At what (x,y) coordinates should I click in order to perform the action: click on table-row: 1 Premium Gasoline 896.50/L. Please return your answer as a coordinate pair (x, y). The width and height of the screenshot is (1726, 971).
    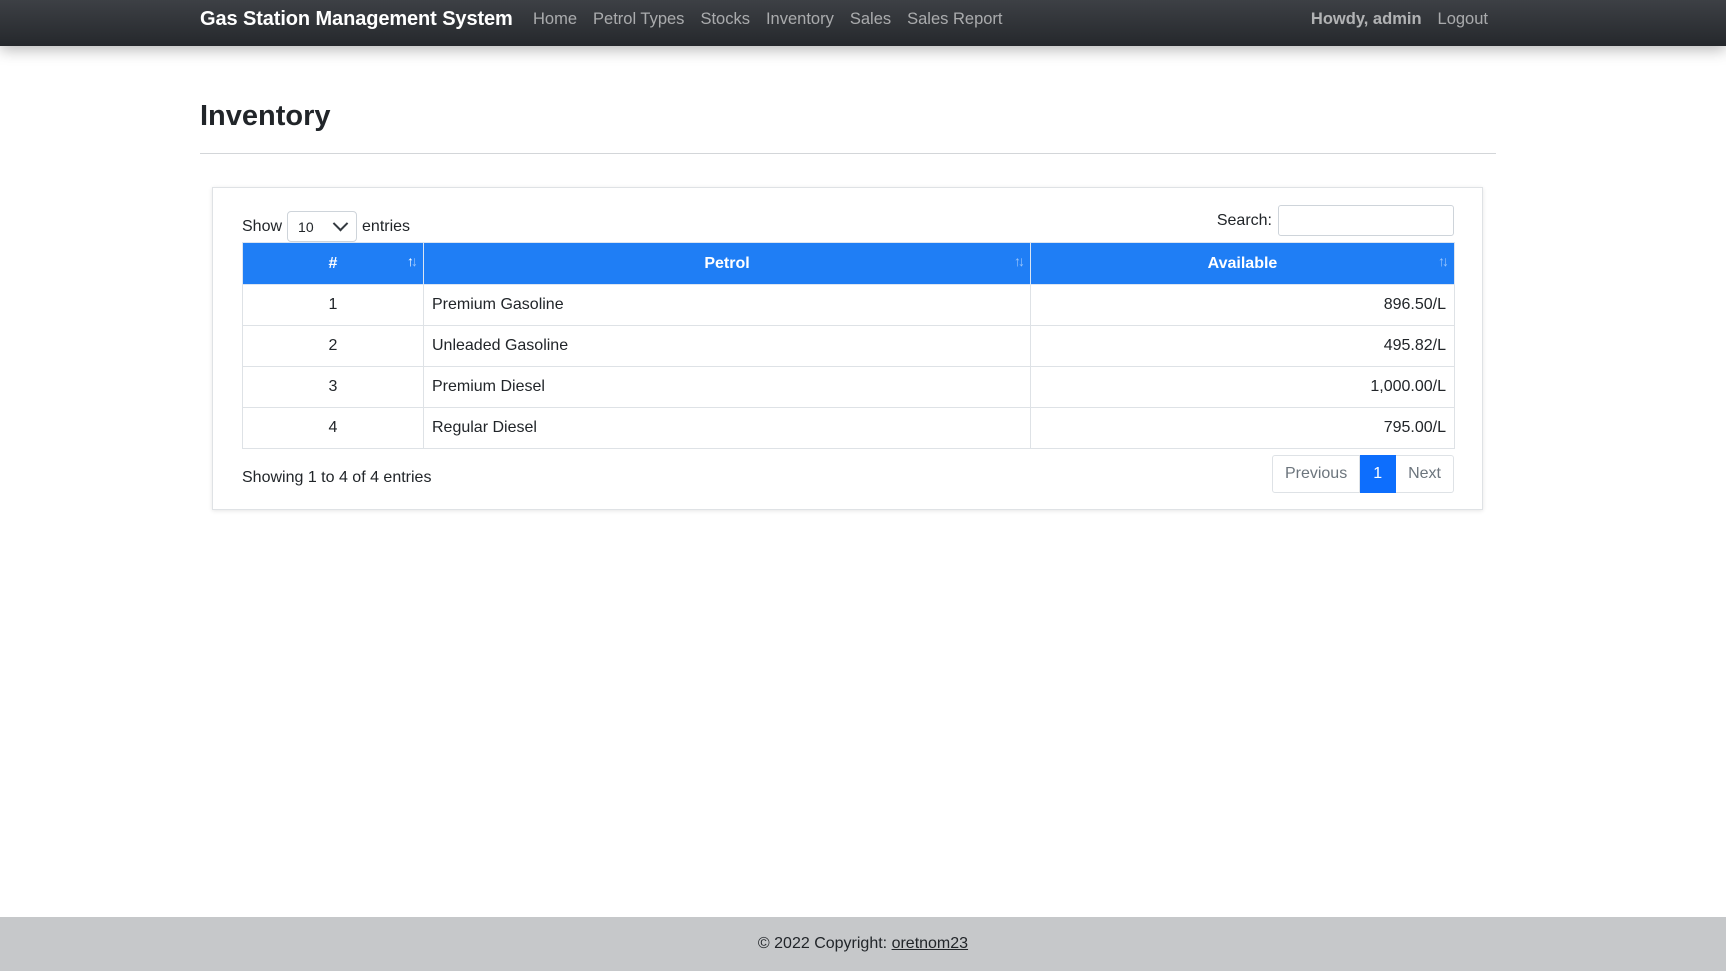
    Looking at the image, I should click on (848, 305).